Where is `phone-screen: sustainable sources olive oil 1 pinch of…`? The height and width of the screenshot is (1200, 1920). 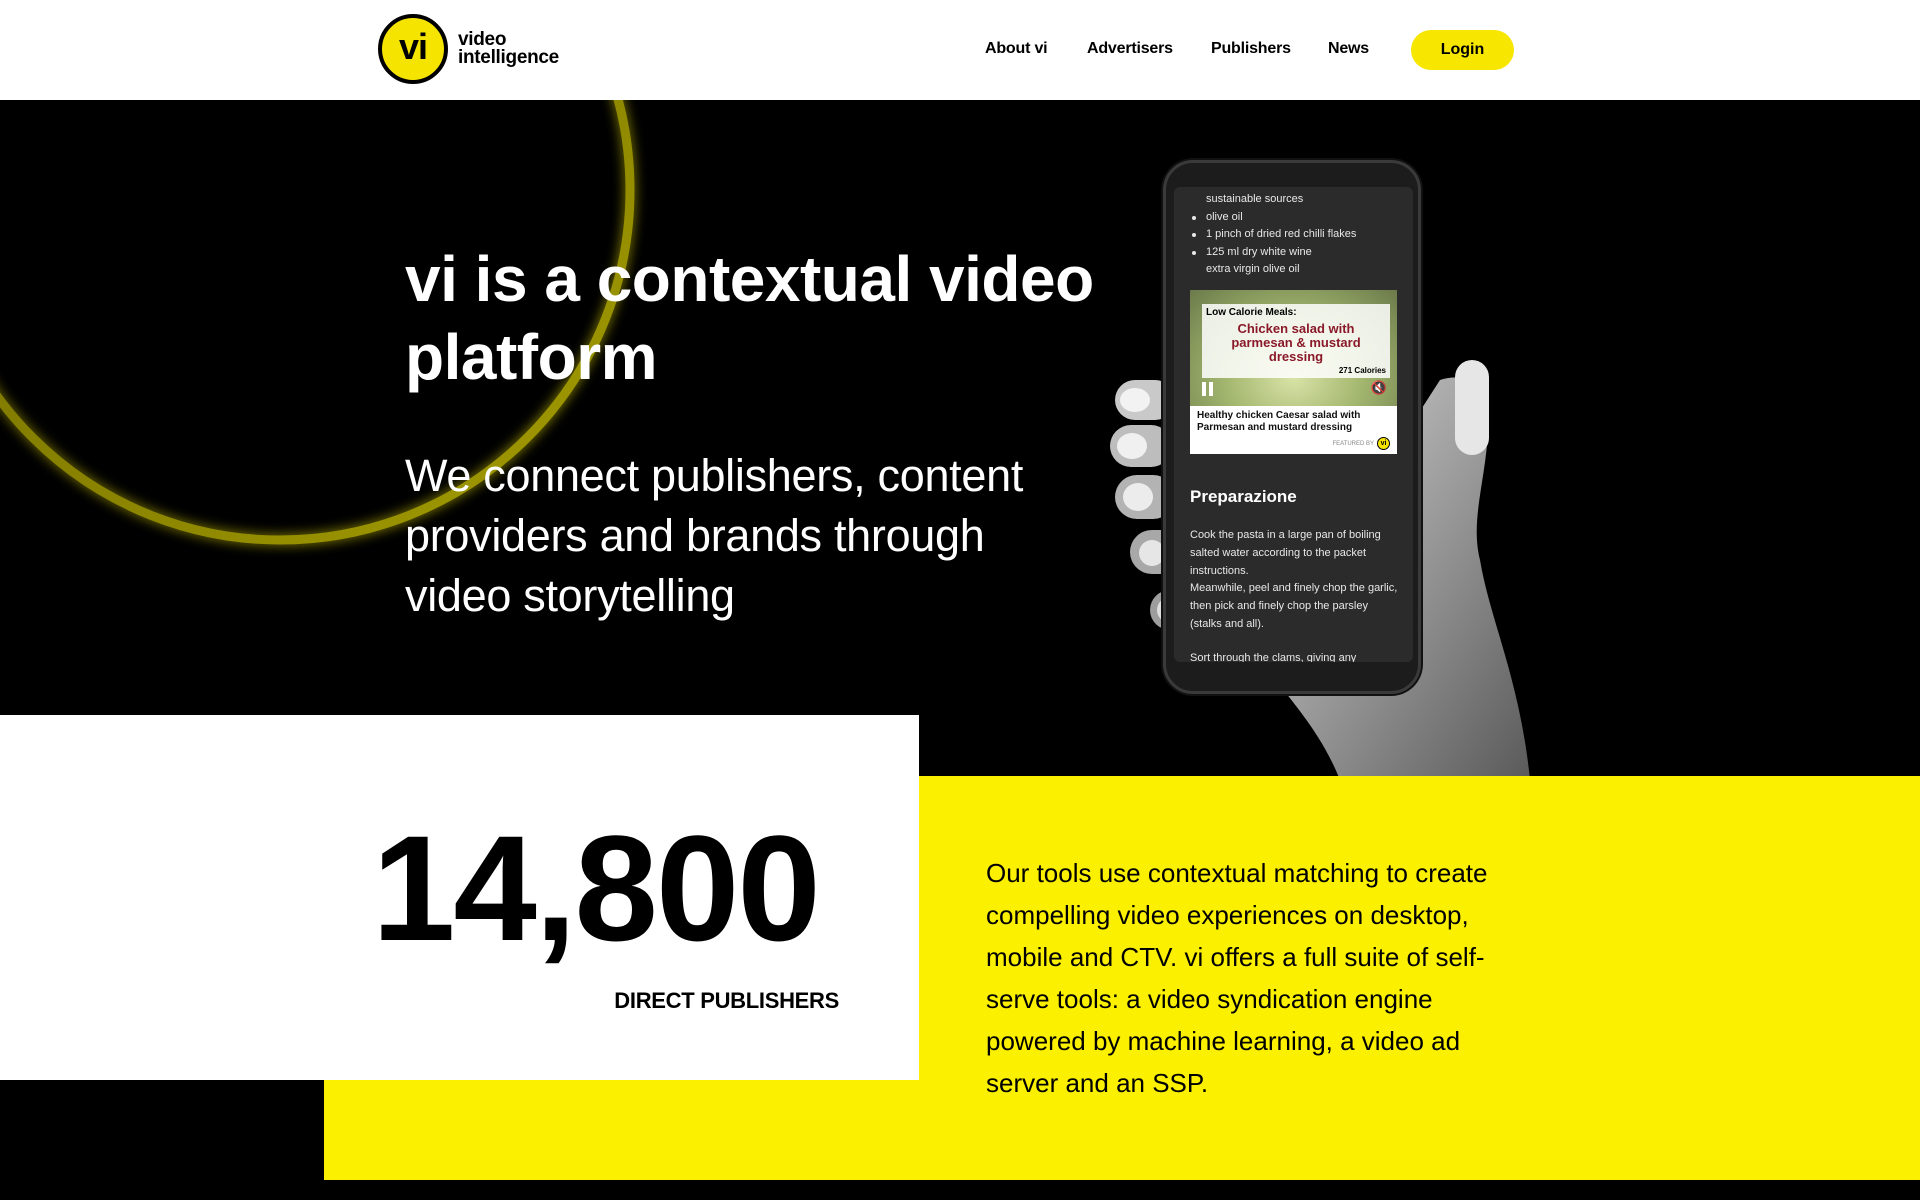 phone-screen: sustainable sources olive oil 1 pinch of… is located at coordinates (1293, 424).